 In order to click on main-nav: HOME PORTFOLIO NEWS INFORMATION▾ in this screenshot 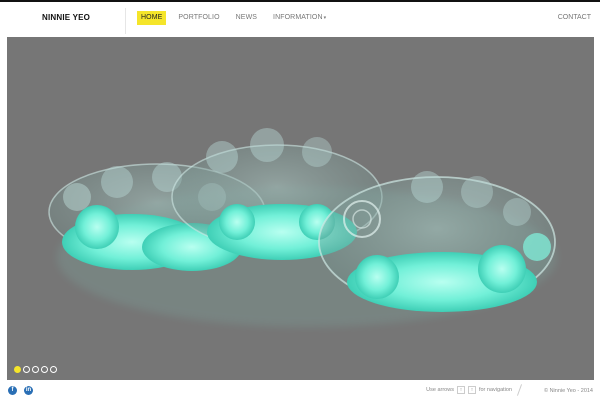, I will do `click(237, 18)`.